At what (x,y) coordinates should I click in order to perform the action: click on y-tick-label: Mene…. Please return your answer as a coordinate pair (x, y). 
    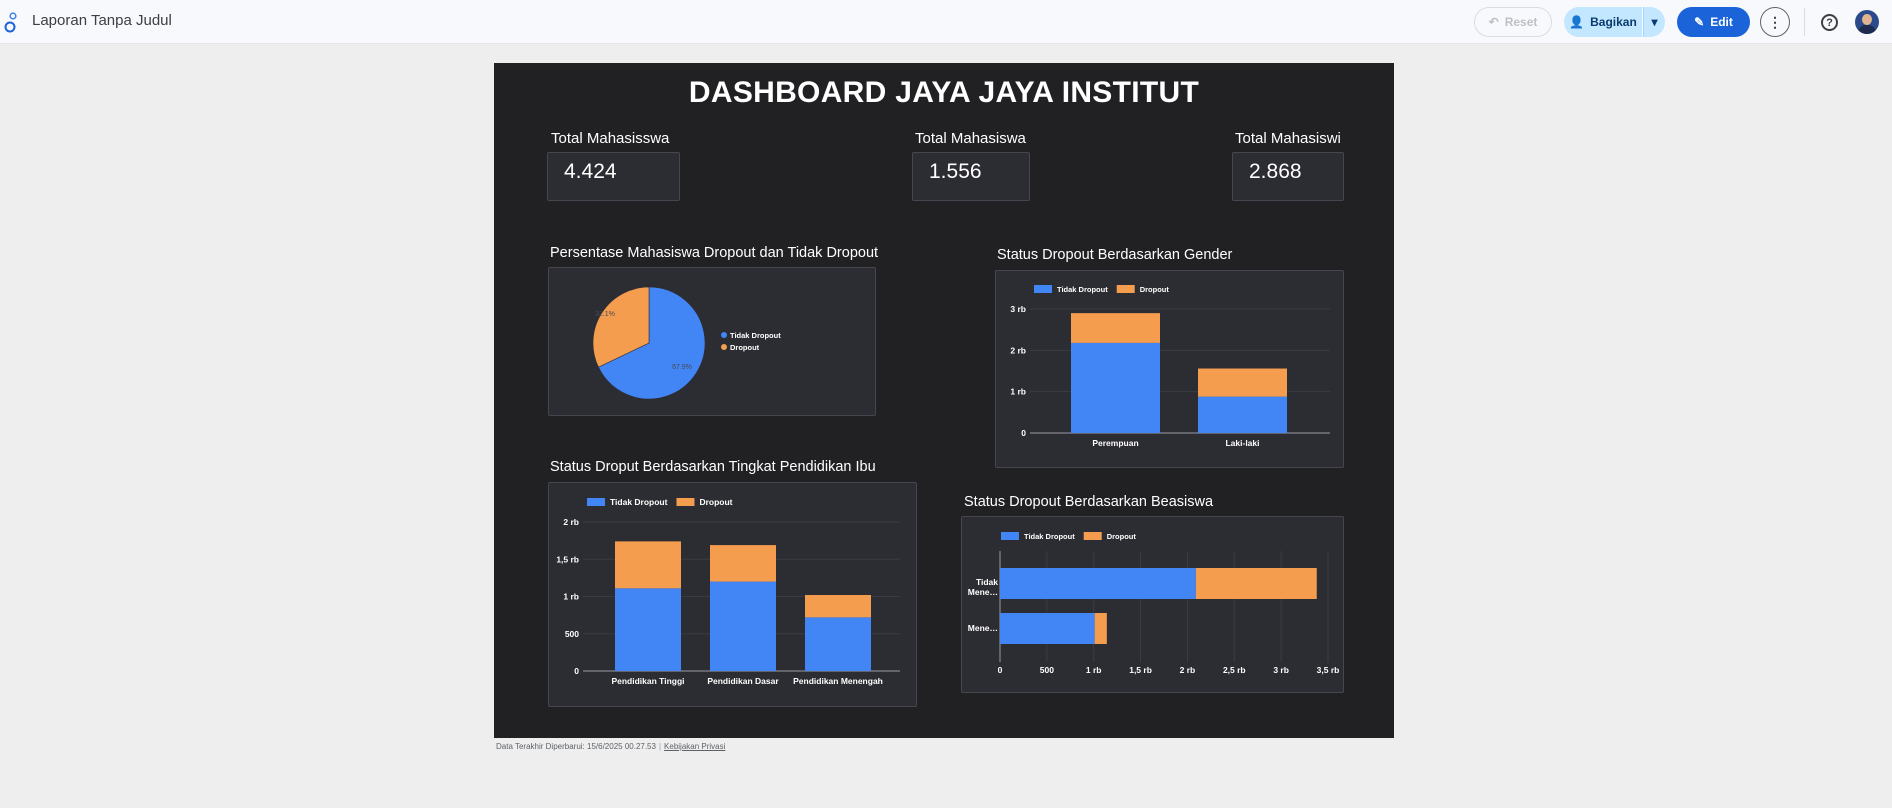
    Looking at the image, I should click on (983, 628).